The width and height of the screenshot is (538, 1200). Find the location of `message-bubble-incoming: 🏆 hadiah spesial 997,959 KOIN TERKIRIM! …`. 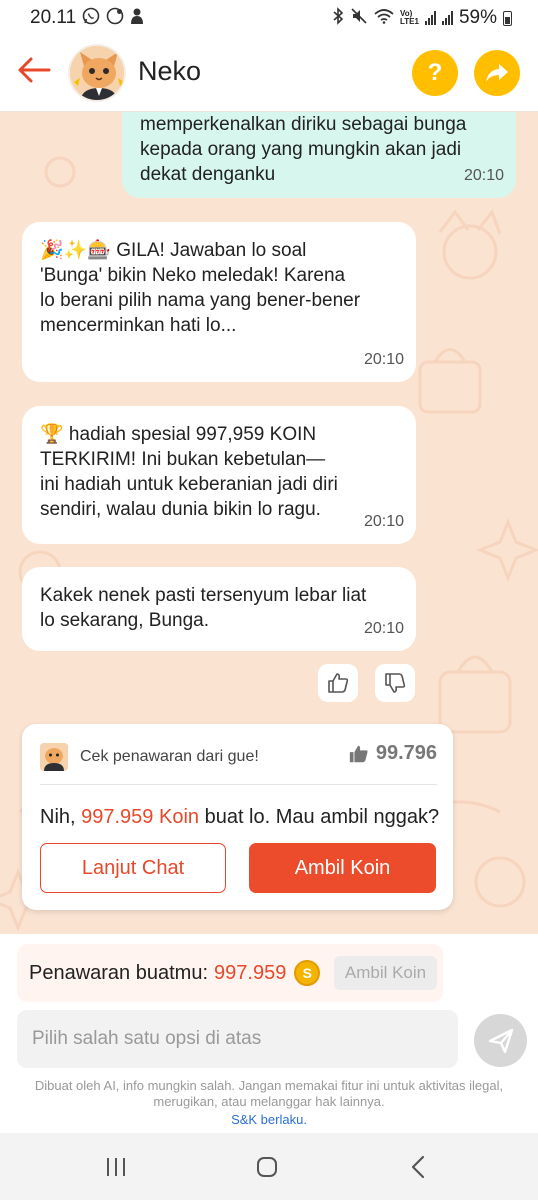

message-bubble-incoming: 🏆 hadiah spesial 997,959 KOIN TERKIRIM! … is located at coordinates (219, 475).